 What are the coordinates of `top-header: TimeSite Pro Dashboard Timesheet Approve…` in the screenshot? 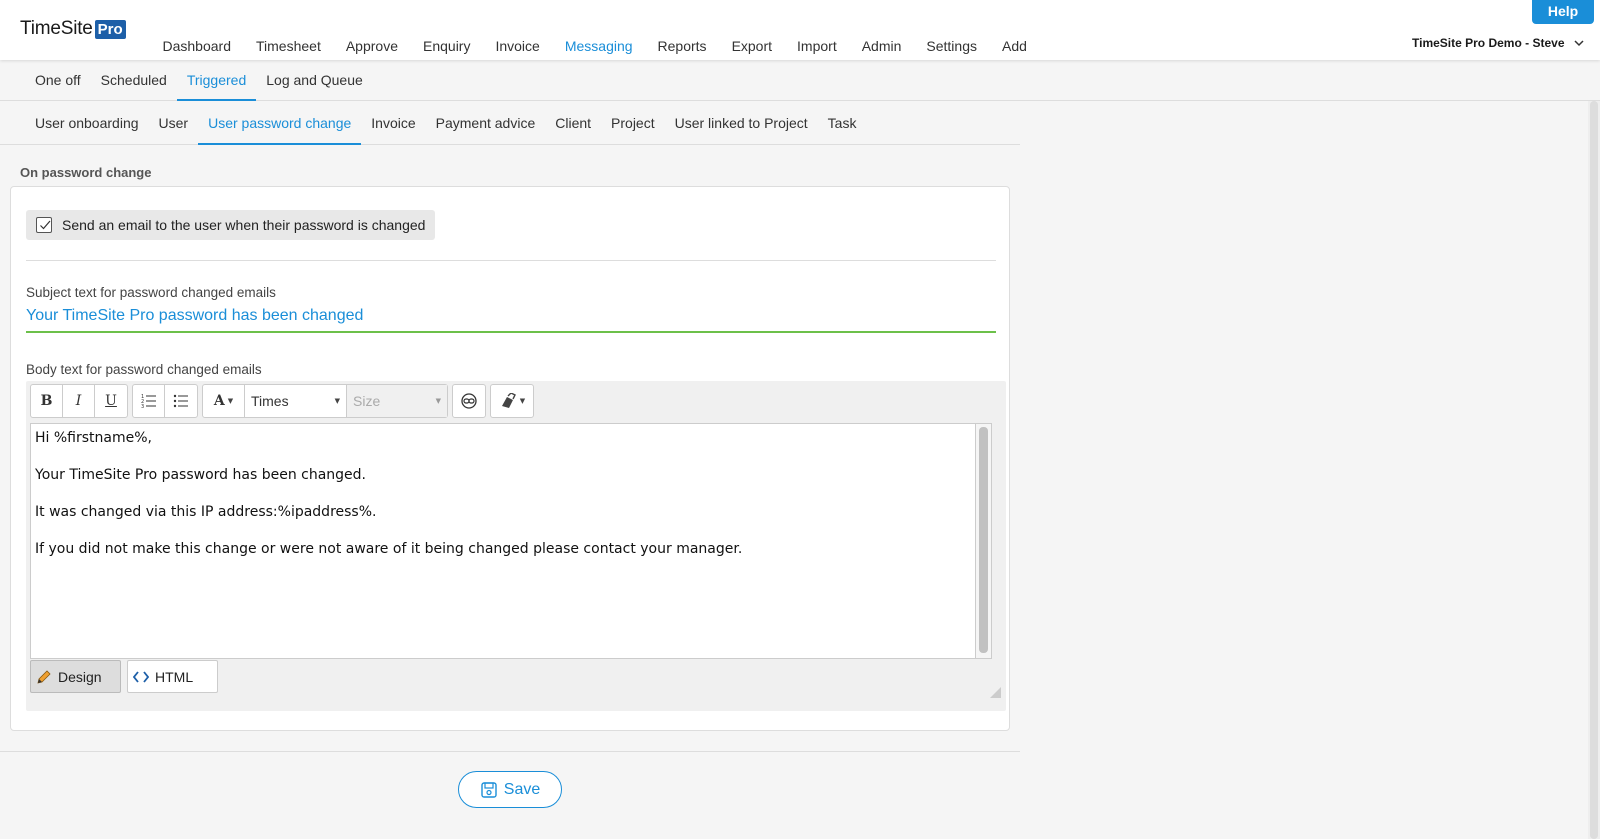 It's located at (800, 30).